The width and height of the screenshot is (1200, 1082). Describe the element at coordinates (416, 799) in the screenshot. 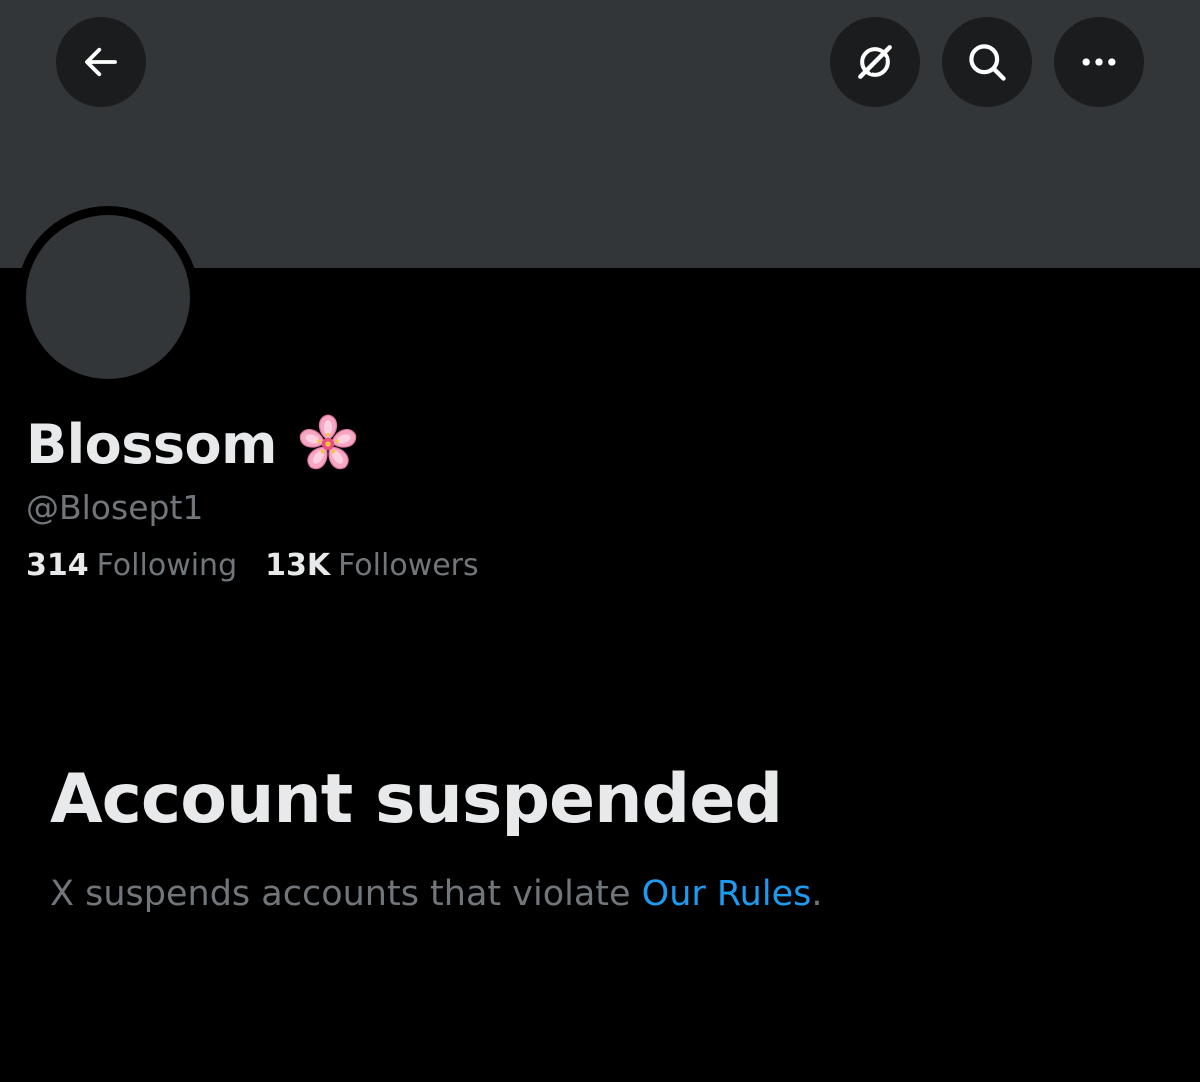

I see `suspension-title: Account suspended` at that location.